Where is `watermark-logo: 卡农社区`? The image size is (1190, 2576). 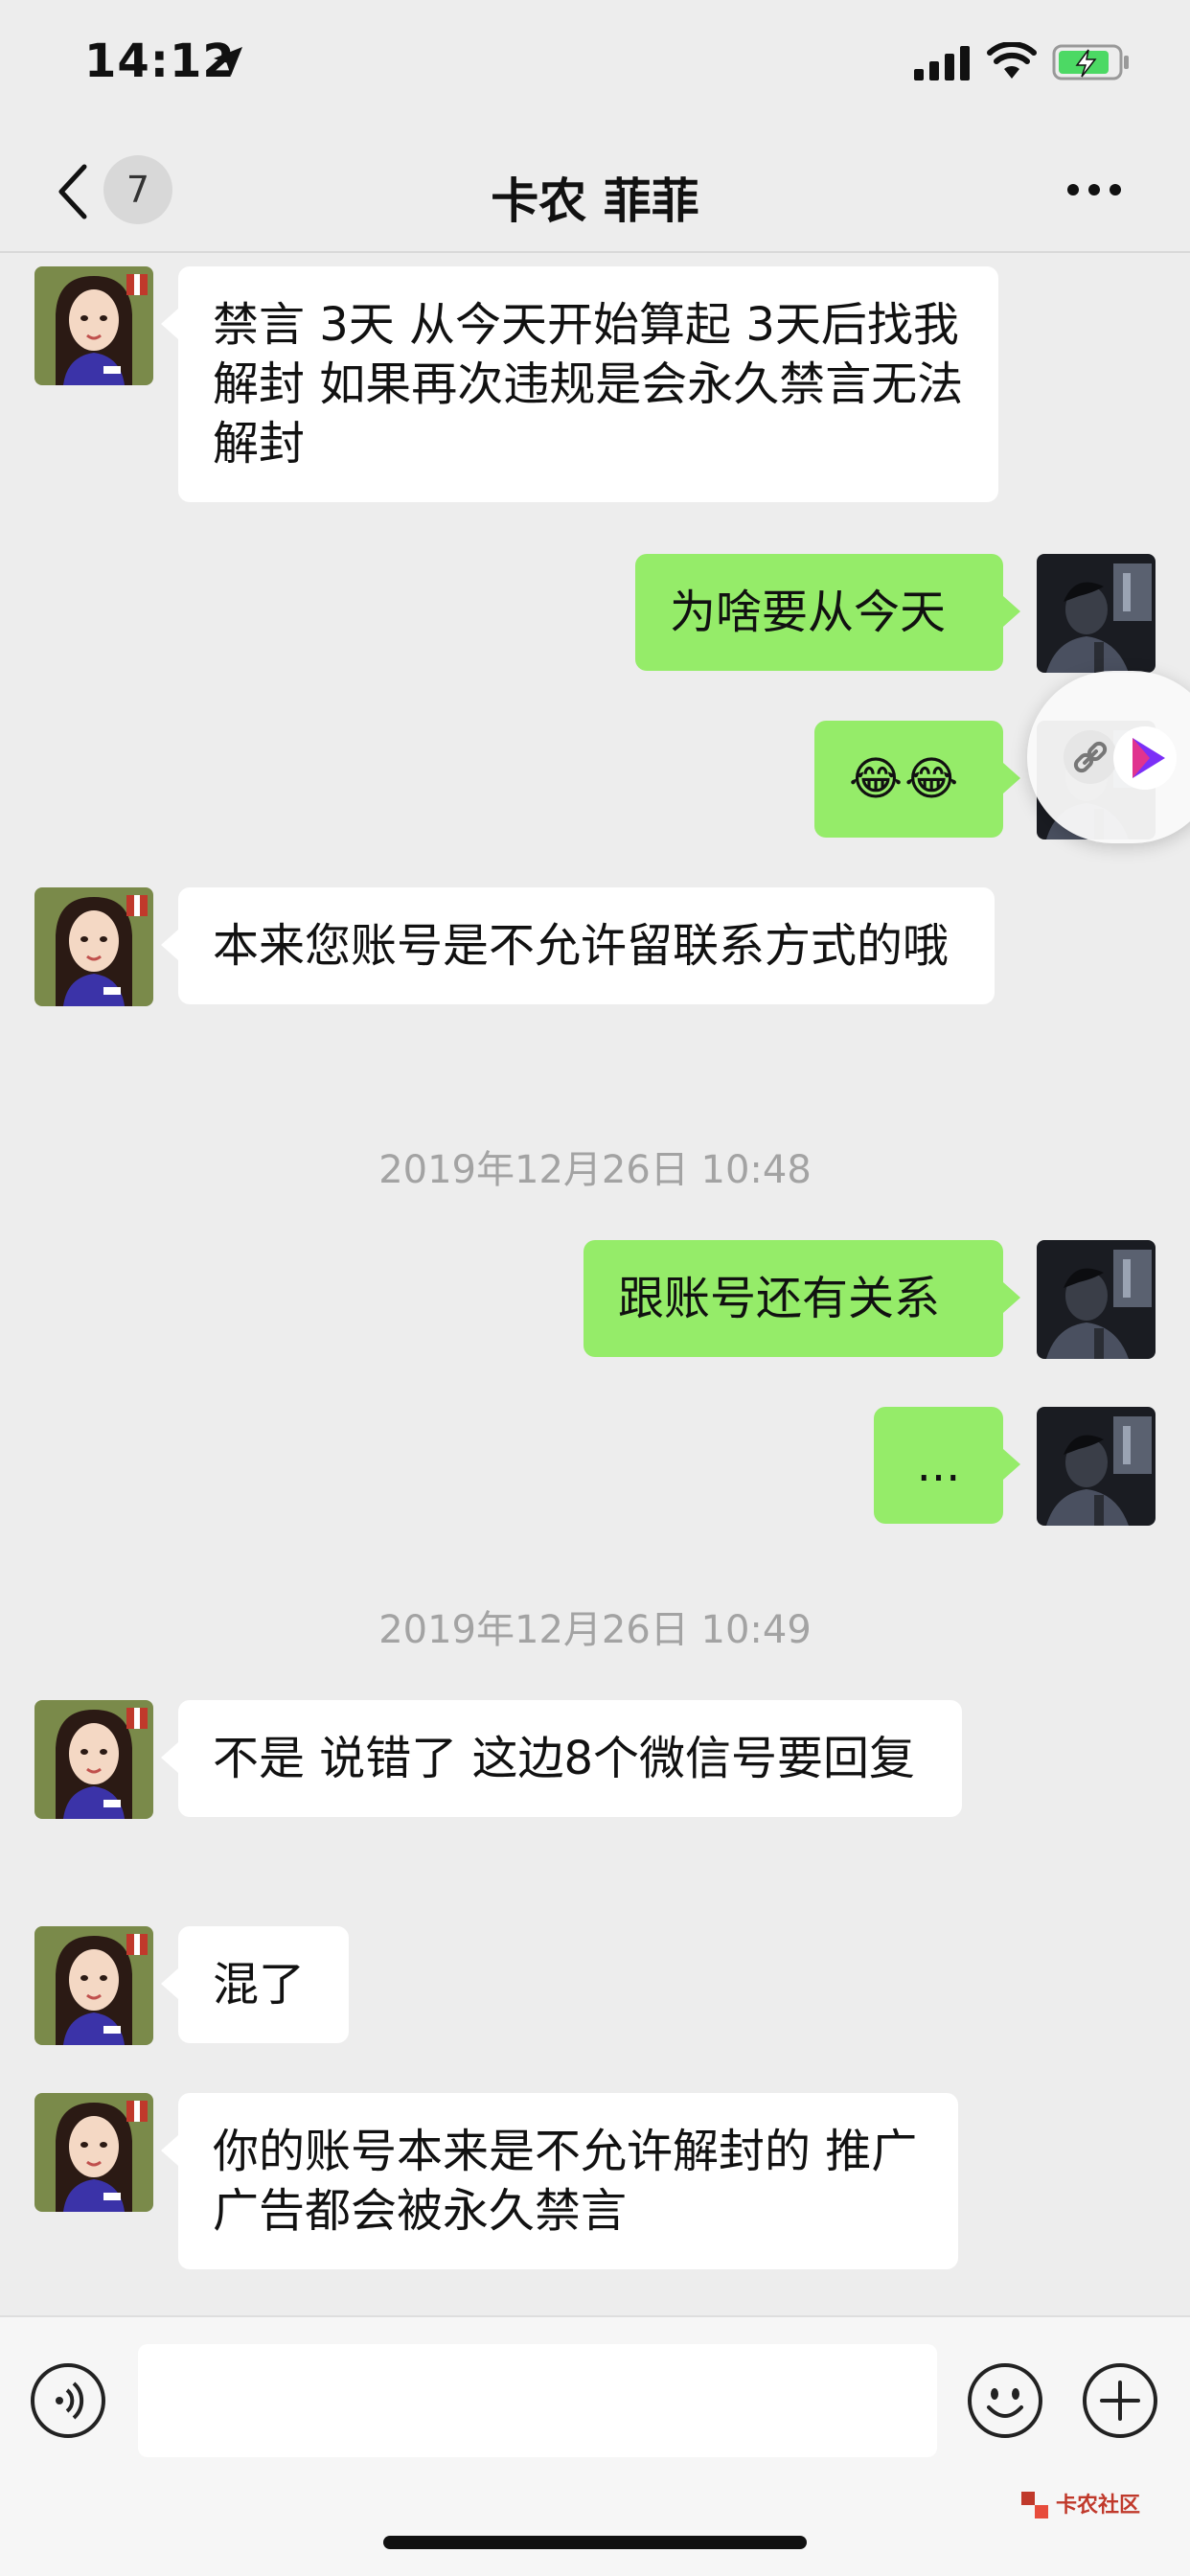
watermark-logo: 卡农社区 is located at coordinates (1099, 2510).